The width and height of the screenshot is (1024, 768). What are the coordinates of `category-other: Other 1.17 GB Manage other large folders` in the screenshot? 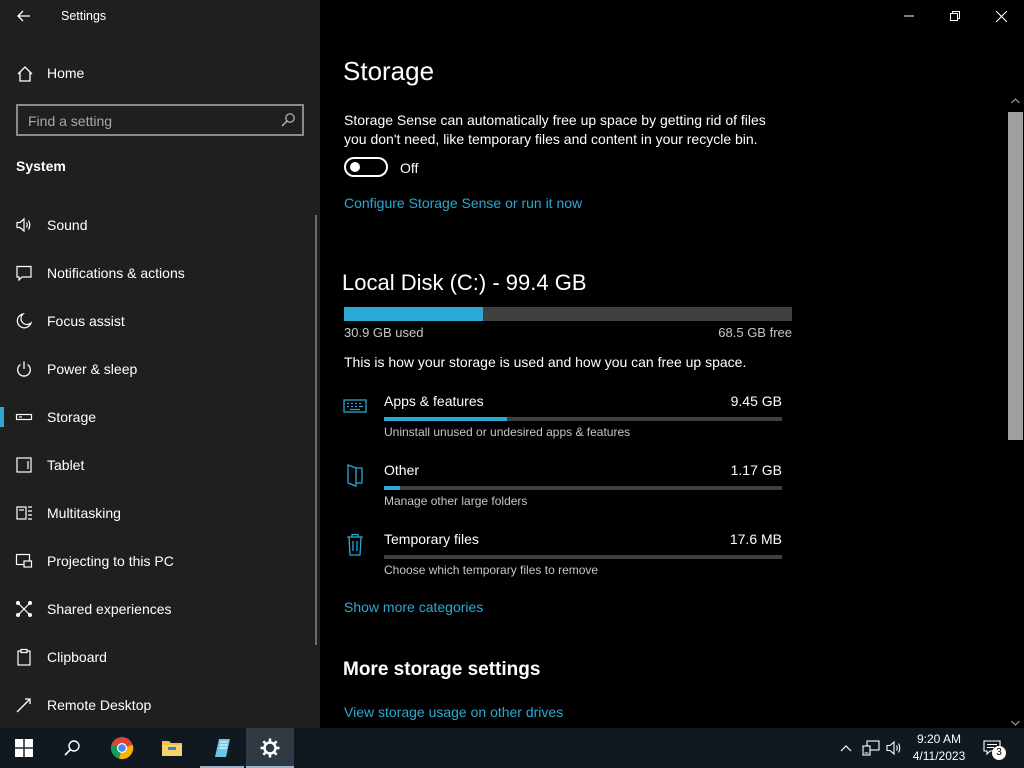 It's located at (562, 490).